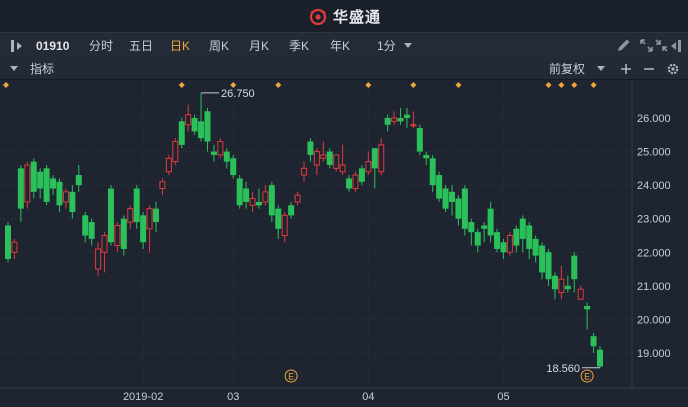 This screenshot has height=407, width=688. What do you see at coordinates (14, 69) in the screenshot?
I see `chevron-down-icon` at bounding box center [14, 69].